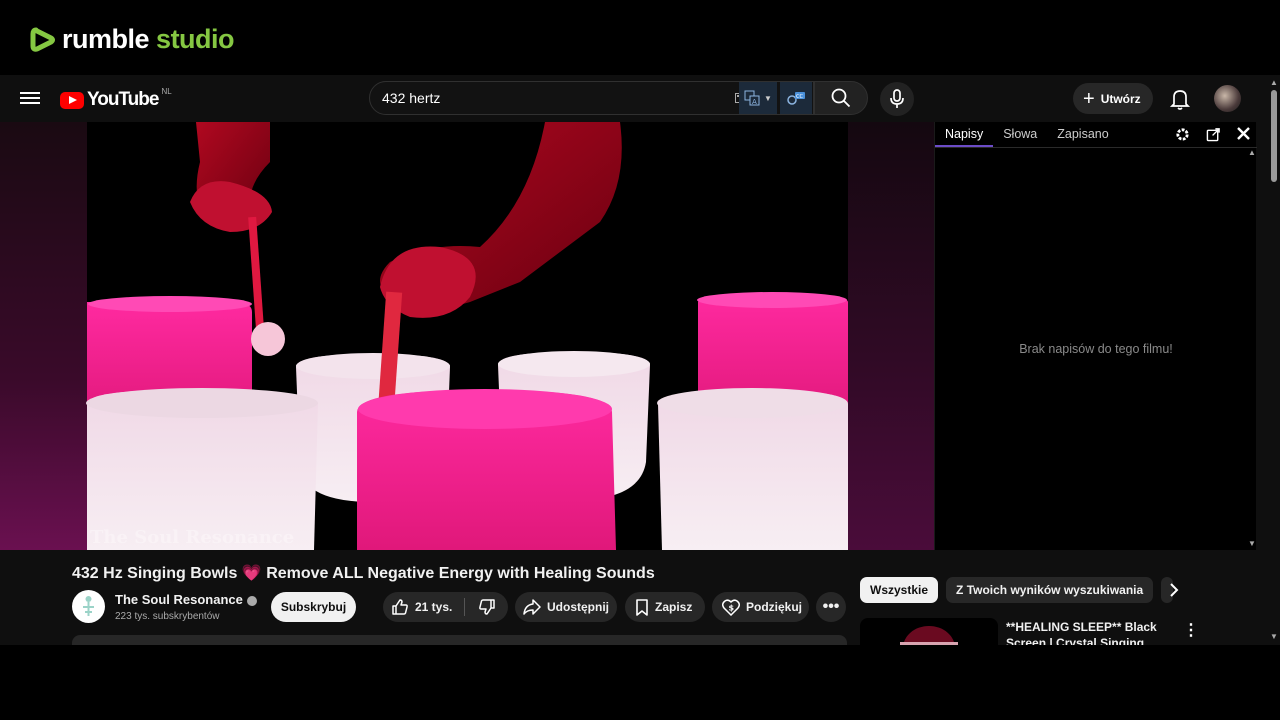 Image resolution: width=1280 pixels, height=720 pixels. I want to click on cc-icon: CC, so click(796, 98).